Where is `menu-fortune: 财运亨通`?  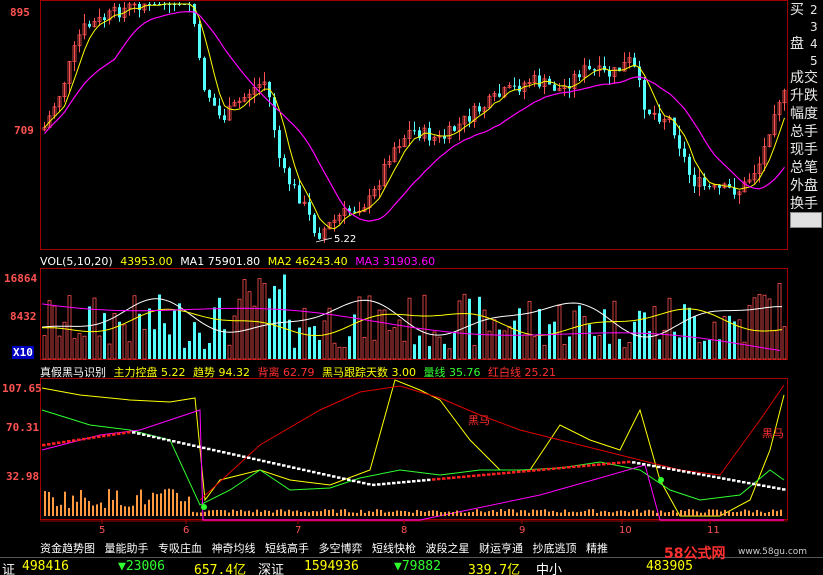
menu-fortune: 财运亨通 is located at coordinates (501, 548).